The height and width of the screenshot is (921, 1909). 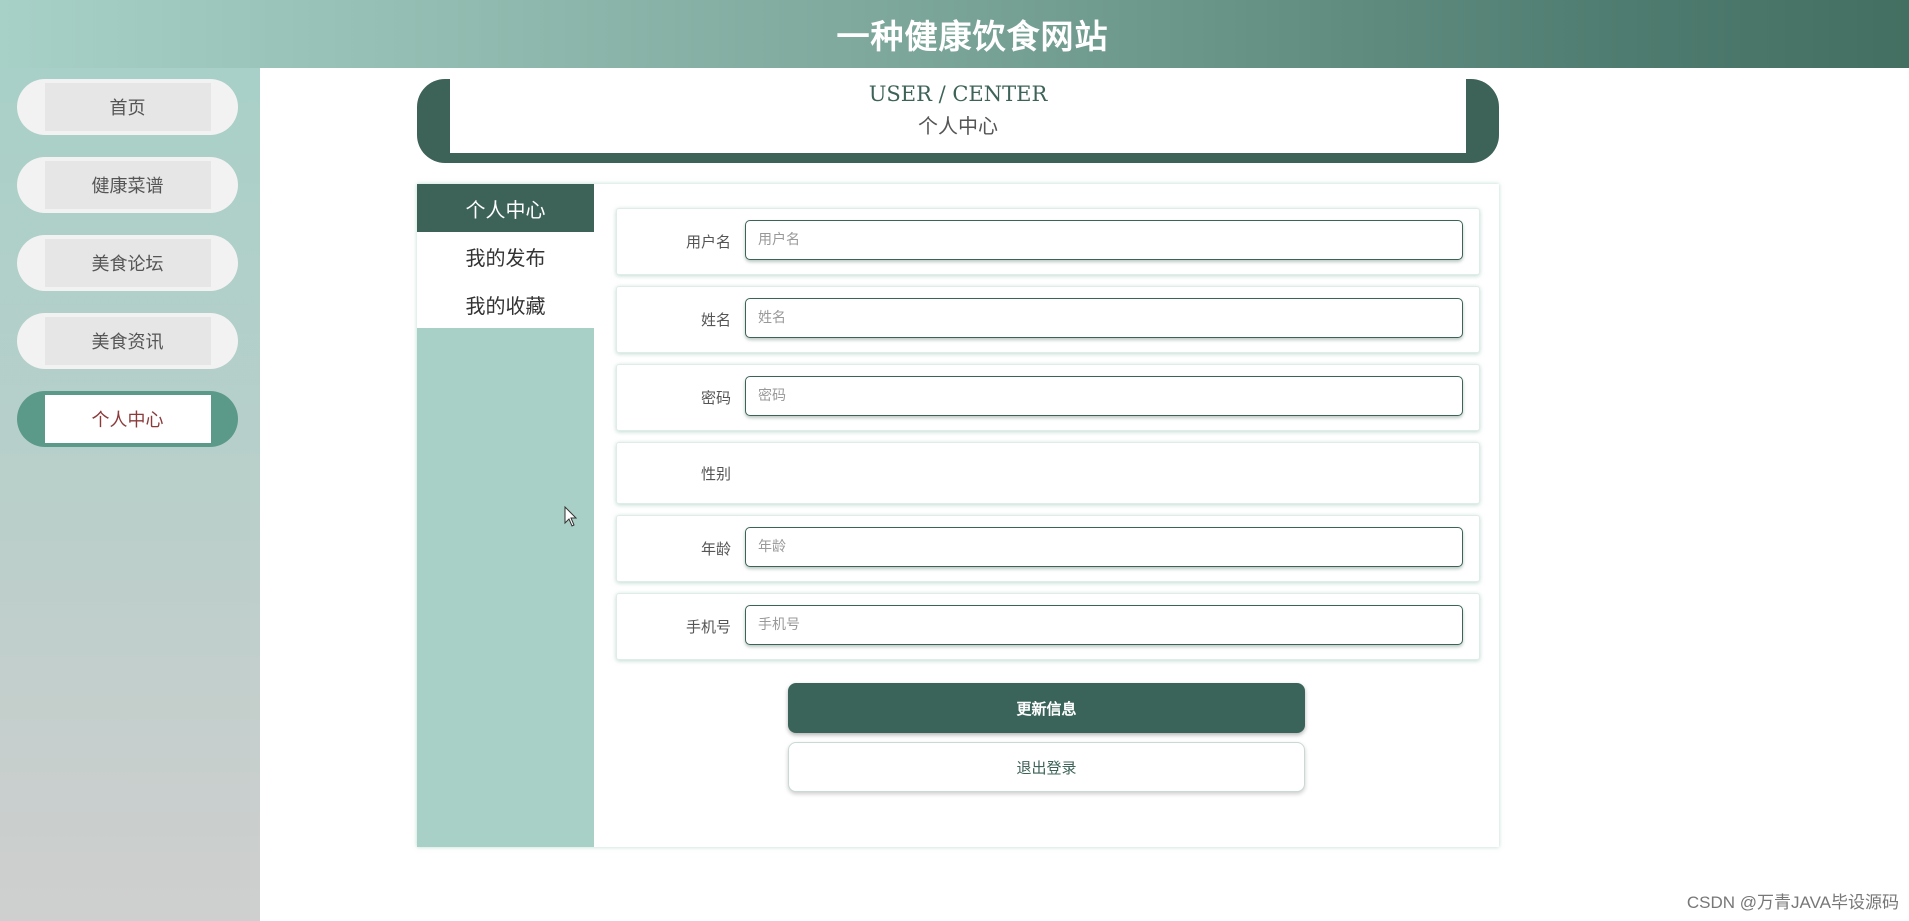 I want to click on name-label: 姓名, so click(x=715, y=320).